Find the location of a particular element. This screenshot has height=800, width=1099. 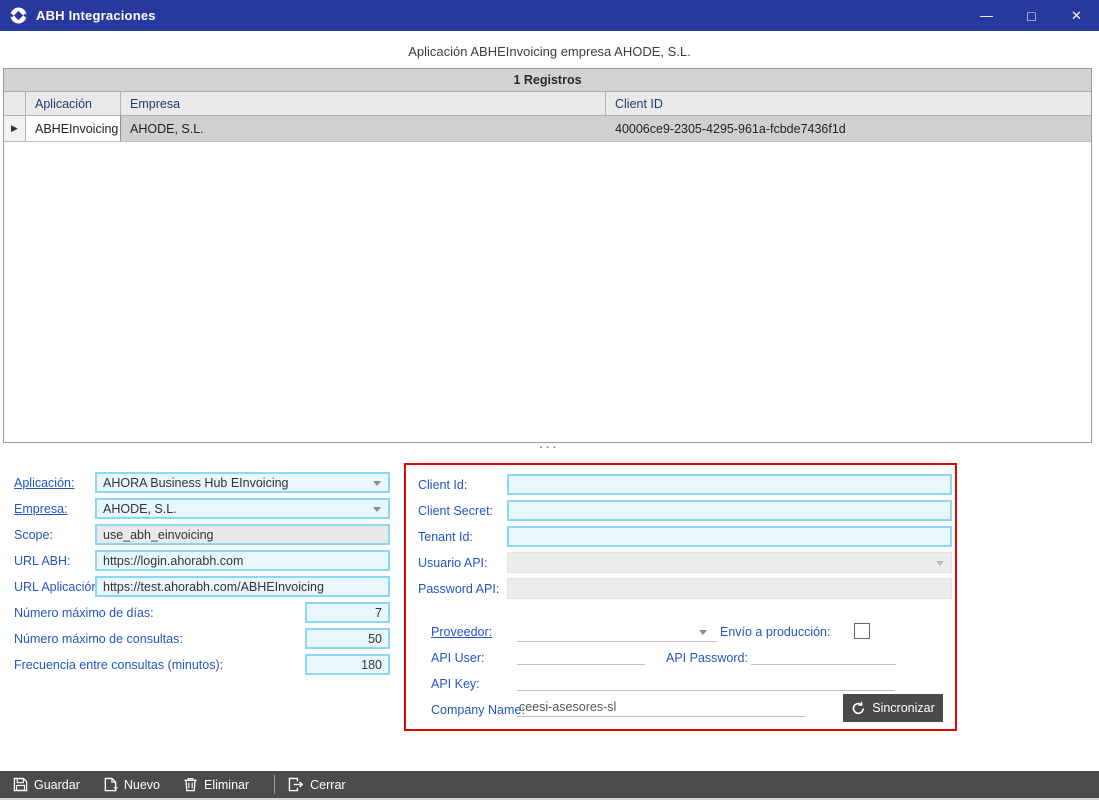

aplicacion-dropdown: AHORA Business Hub EInvoicing is located at coordinates (242, 482).